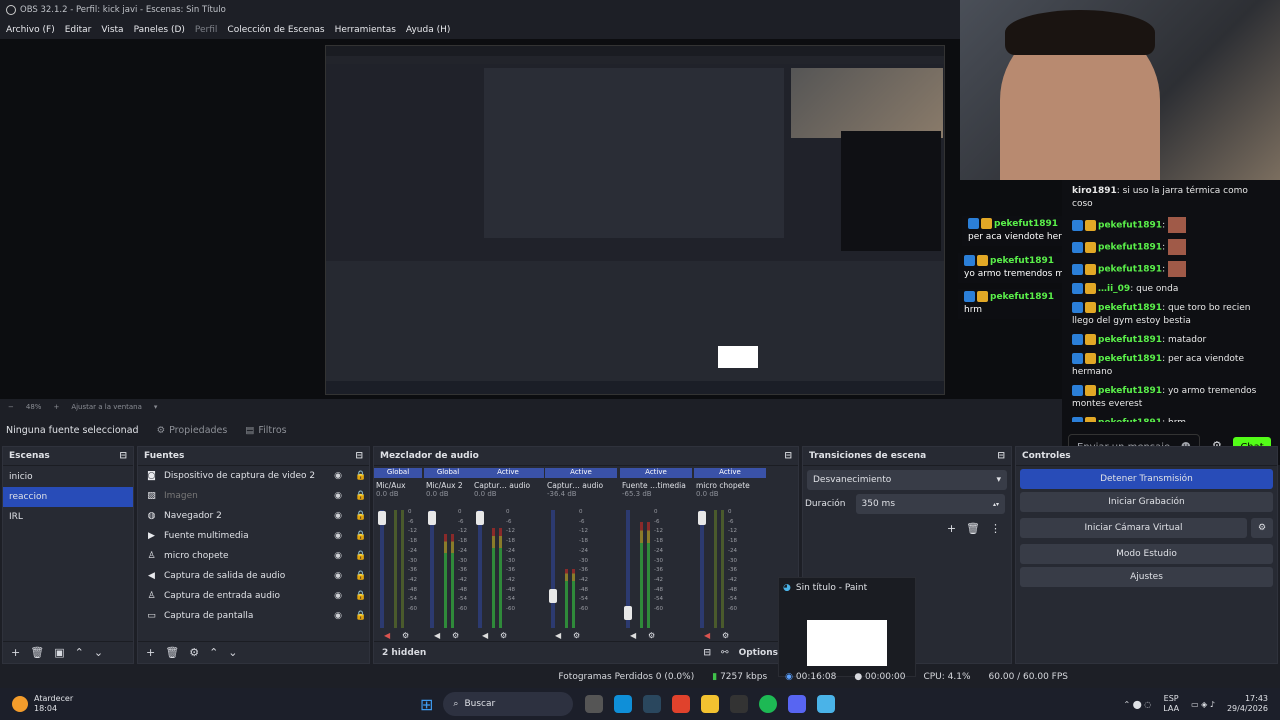 The width and height of the screenshot is (1280, 720). I want to click on chrome-icon, so click(681, 704).